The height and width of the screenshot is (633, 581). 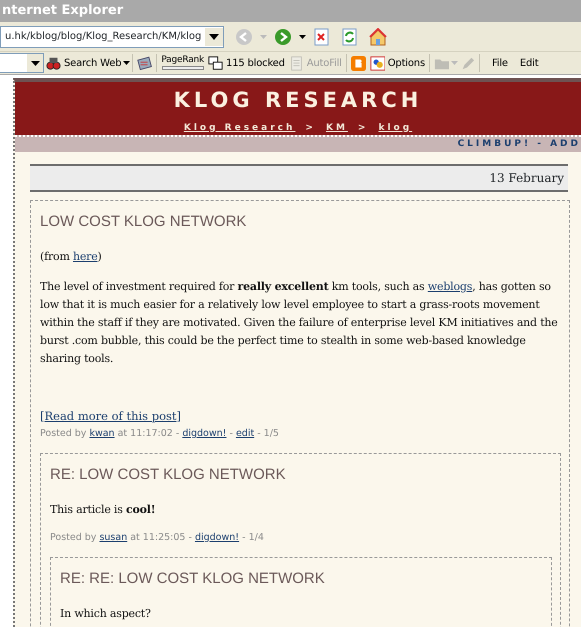 What do you see at coordinates (299, 322) in the screenshot?
I see `post-text: The level of investment required for really excellent km tools, such as weblogs, has gotten so low that it is much easier for a relatively low level employee to start a grass-roots movement within the staff if they are motivated. Given the failure of enterprise level KM initiatives and the burst .com bubble, this could be the perfect time to stealth in some web-based knowledge sharing tools.` at bounding box center [299, 322].